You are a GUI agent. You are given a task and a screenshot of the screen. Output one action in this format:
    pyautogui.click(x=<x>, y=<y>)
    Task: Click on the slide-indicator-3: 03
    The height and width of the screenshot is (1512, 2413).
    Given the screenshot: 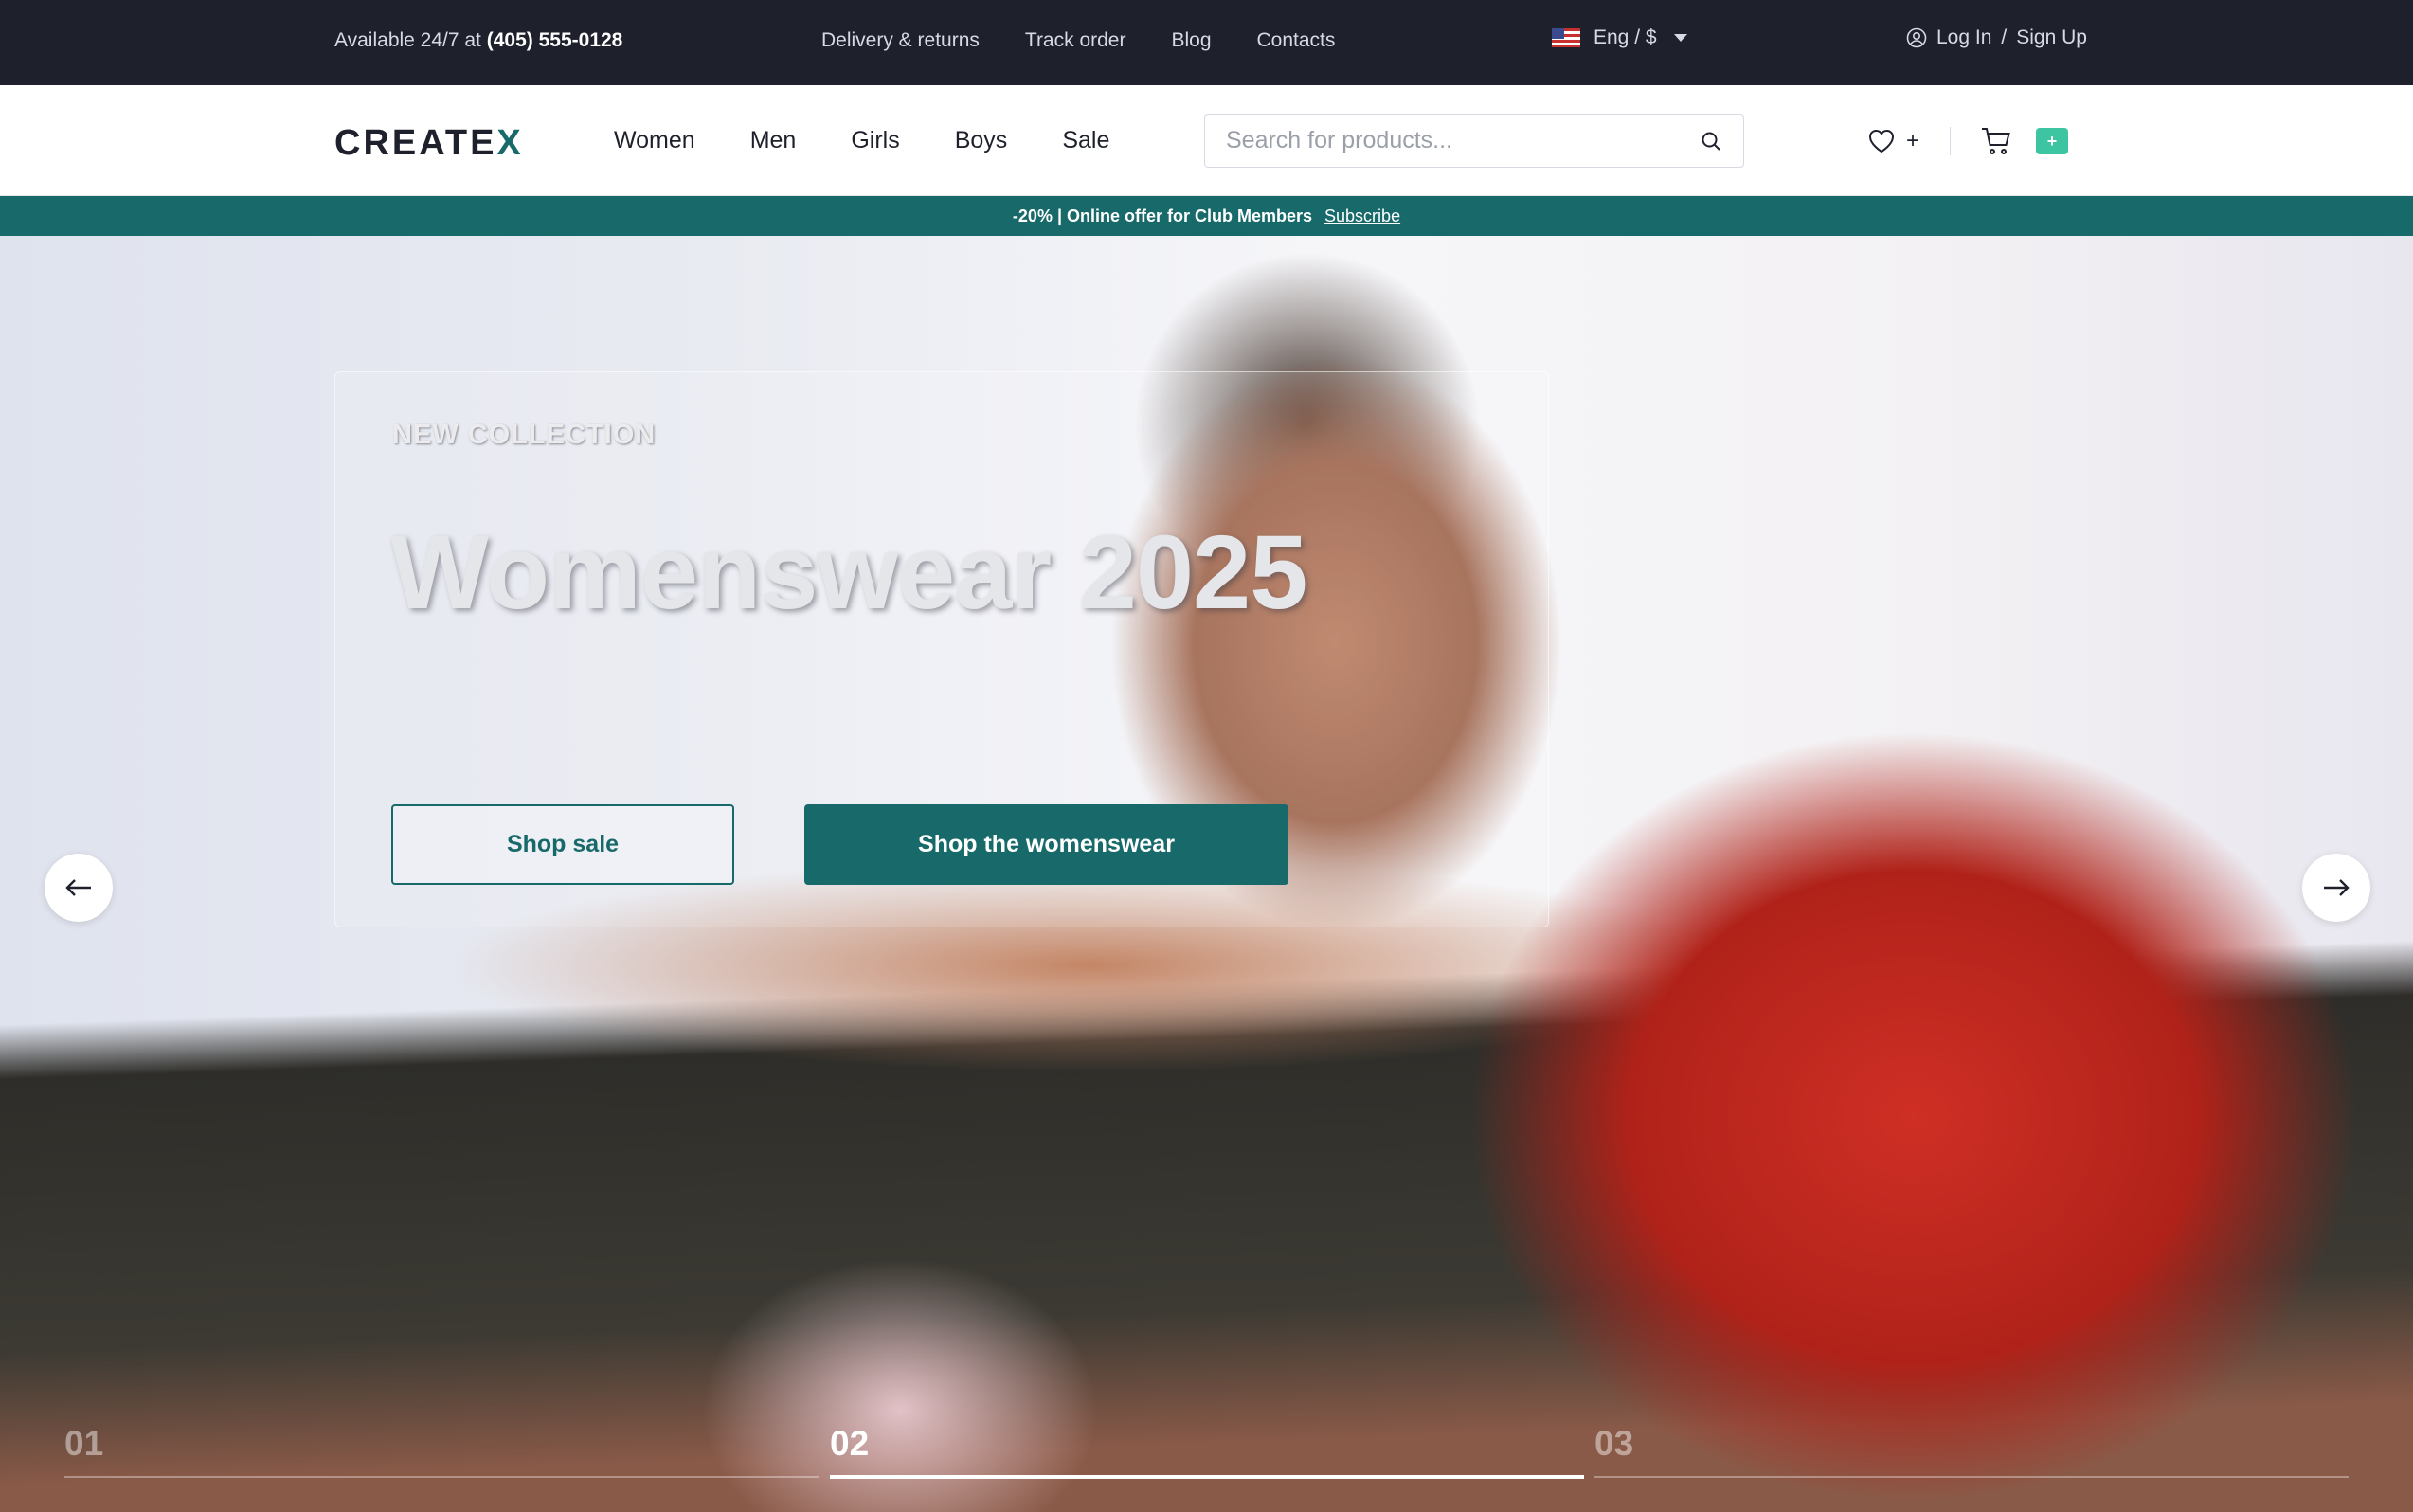 What is the action you would take?
    pyautogui.click(x=1613, y=1444)
    